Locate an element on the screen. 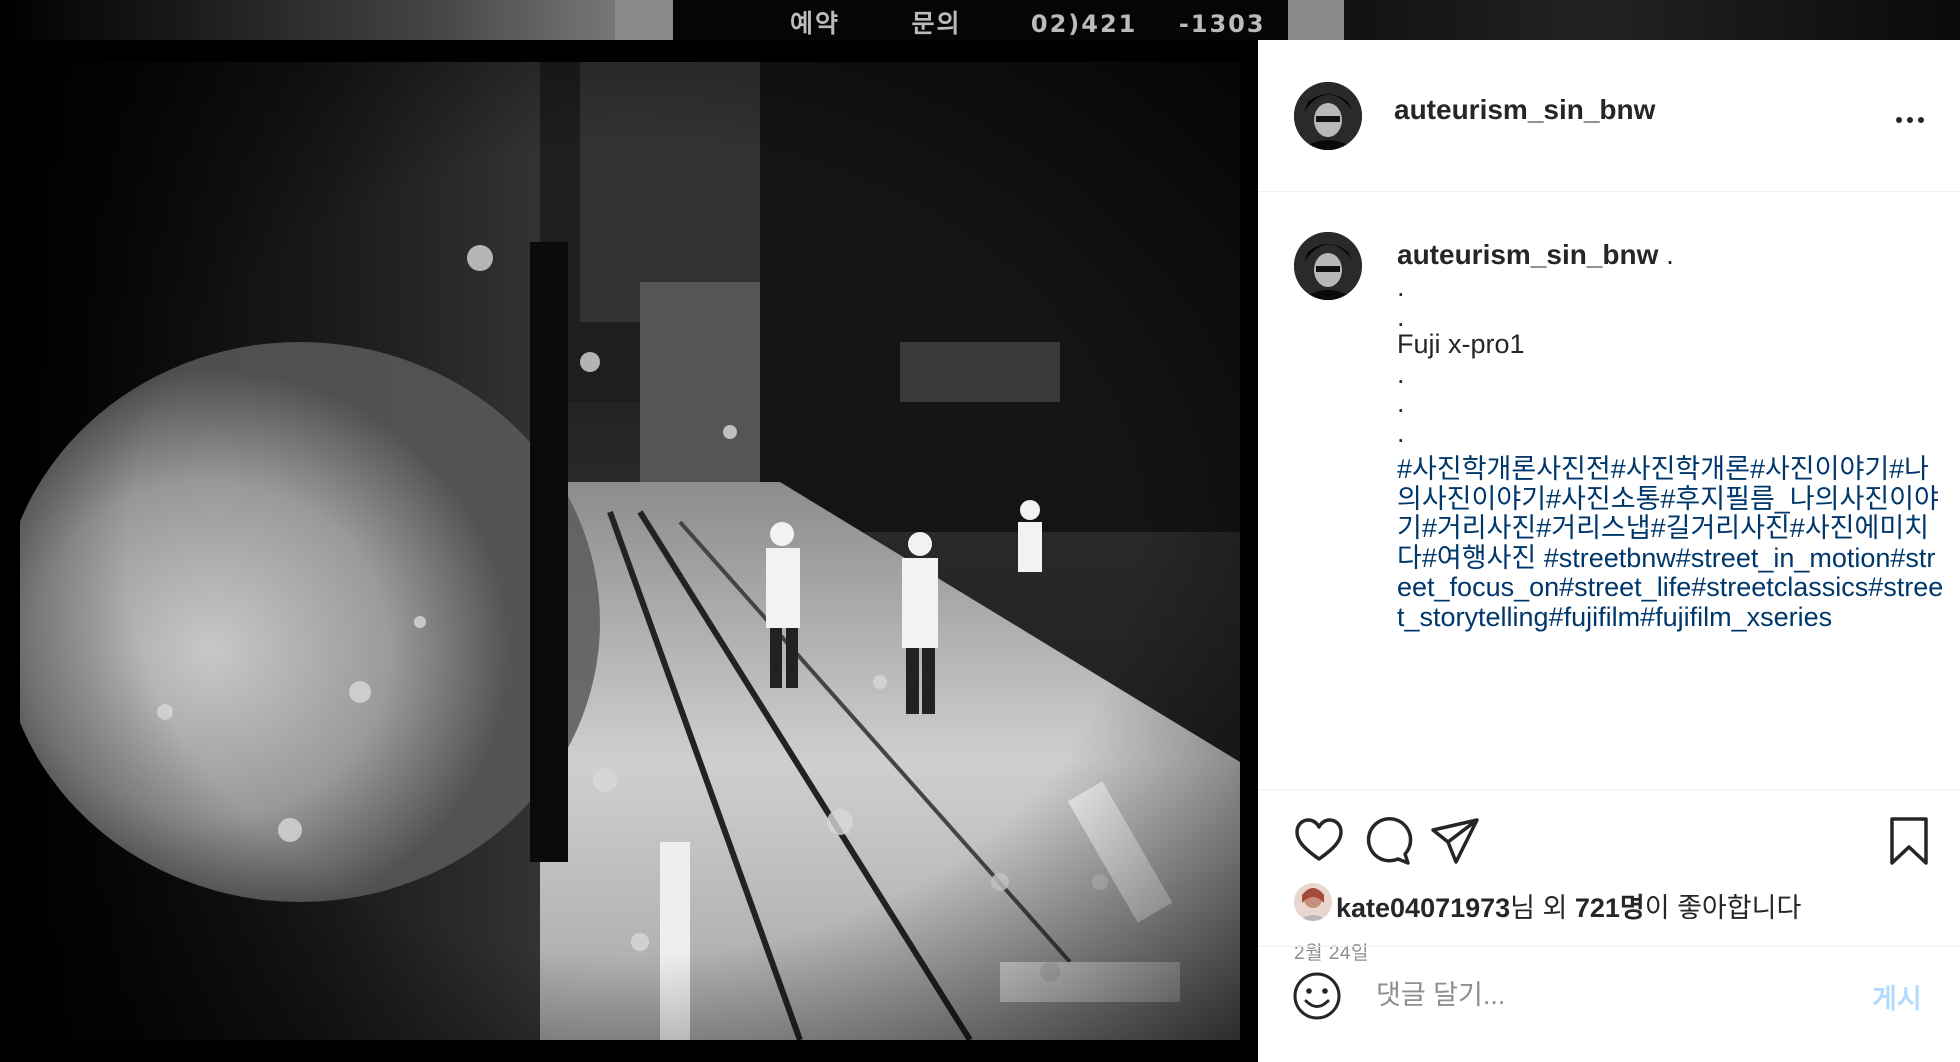 The width and height of the screenshot is (1960, 1062). bookmark-icon is located at coordinates (1909, 841).